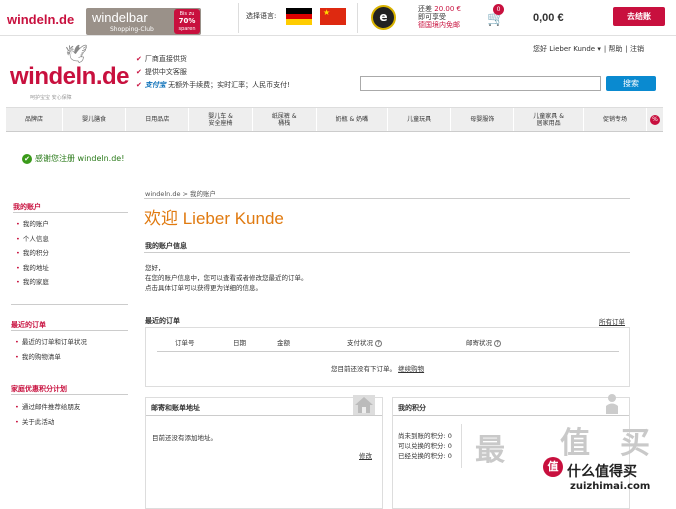 Image resolution: width=676 pixels, height=509 pixels. I want to click on sidebar-points-title: 家庭优惠积分计划, so click(39, 389).